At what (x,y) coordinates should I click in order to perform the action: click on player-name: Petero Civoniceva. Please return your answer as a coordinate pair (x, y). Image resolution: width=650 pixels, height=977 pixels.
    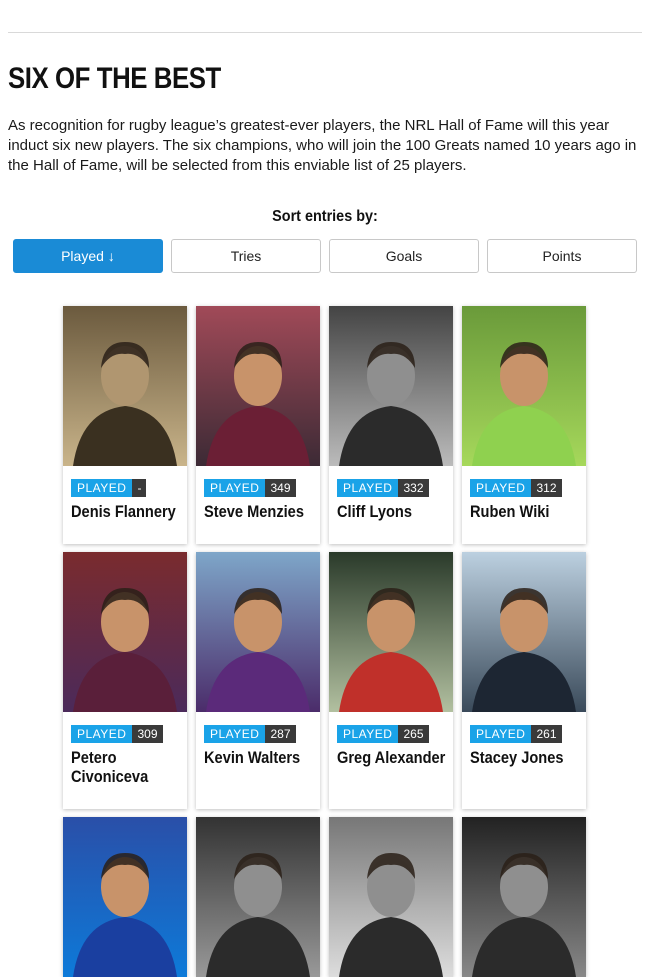
    Looking at the image, I should click on (110, 767).